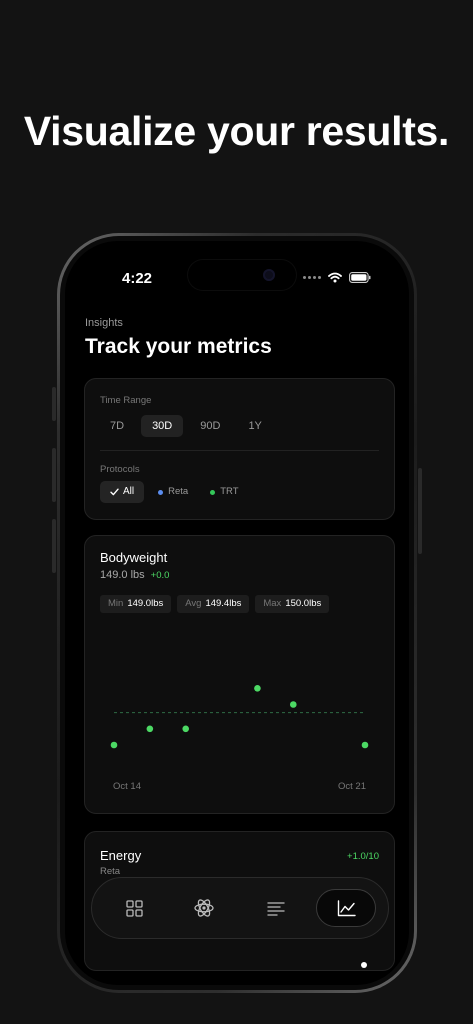 Image resolution: width=473 pixels, height=1024 pixels. I want to click on x-tick-label: Oct 14, so click(127, 786).